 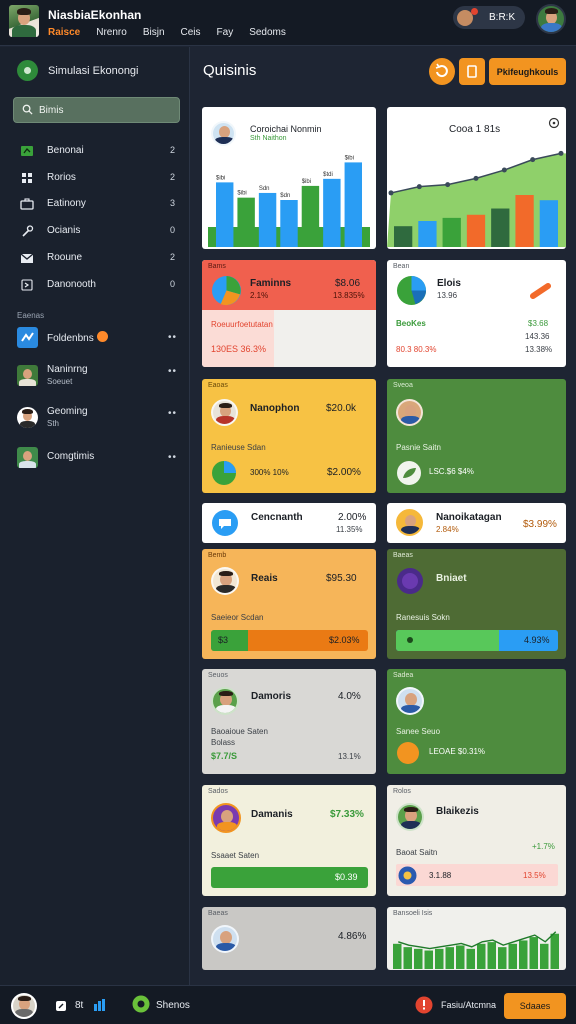 I want to click on card-sub: 2.84%, so click(x=447, y=529).